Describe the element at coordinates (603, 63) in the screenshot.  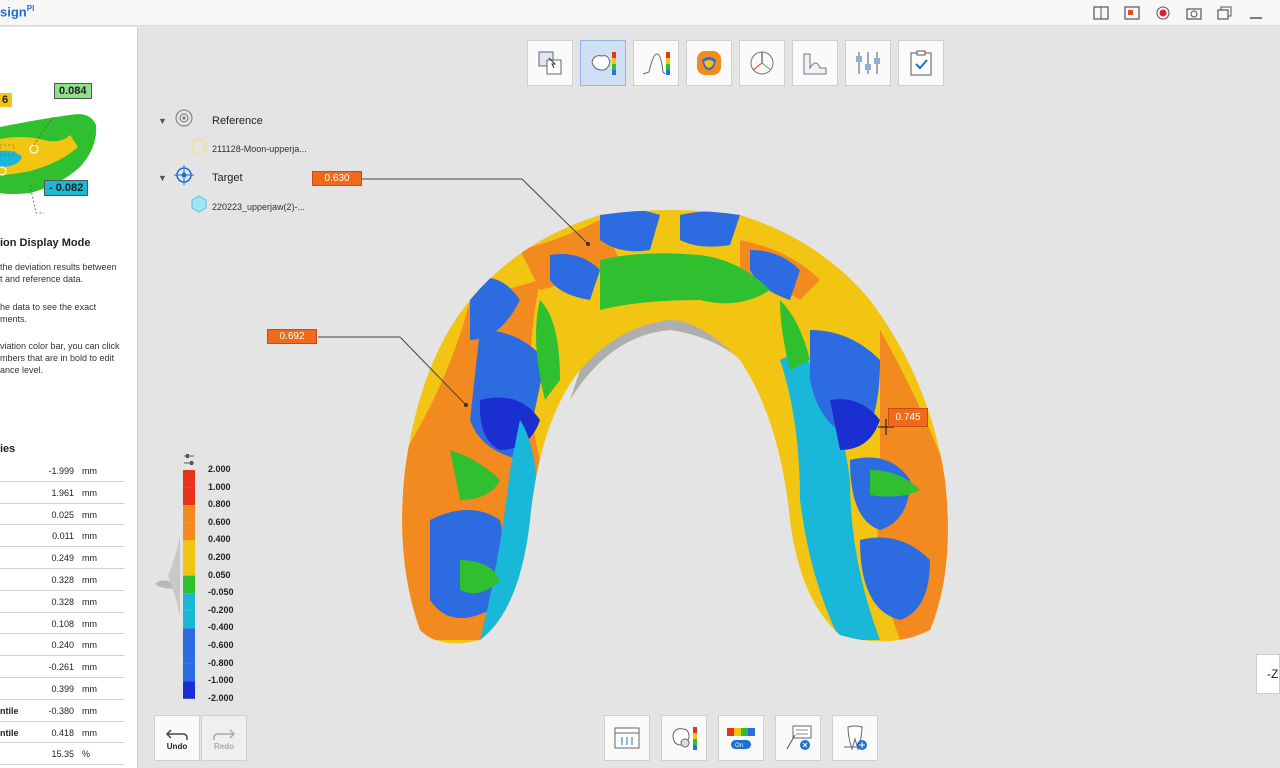
I see `deviation-color-tool` at that location.